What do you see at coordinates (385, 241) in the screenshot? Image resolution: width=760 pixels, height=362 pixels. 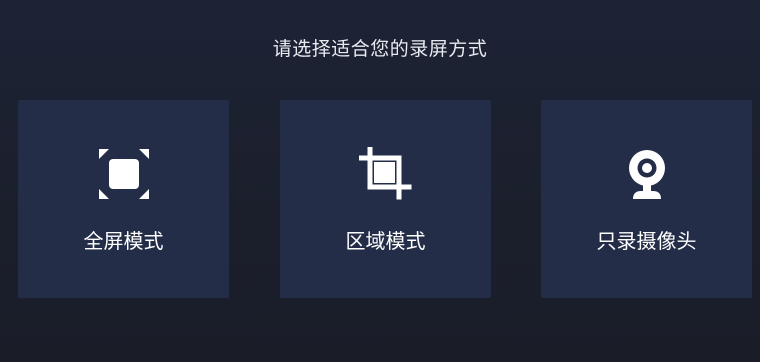 I see `region-mode-label: 区域模式` at bounding box center [385, 241].